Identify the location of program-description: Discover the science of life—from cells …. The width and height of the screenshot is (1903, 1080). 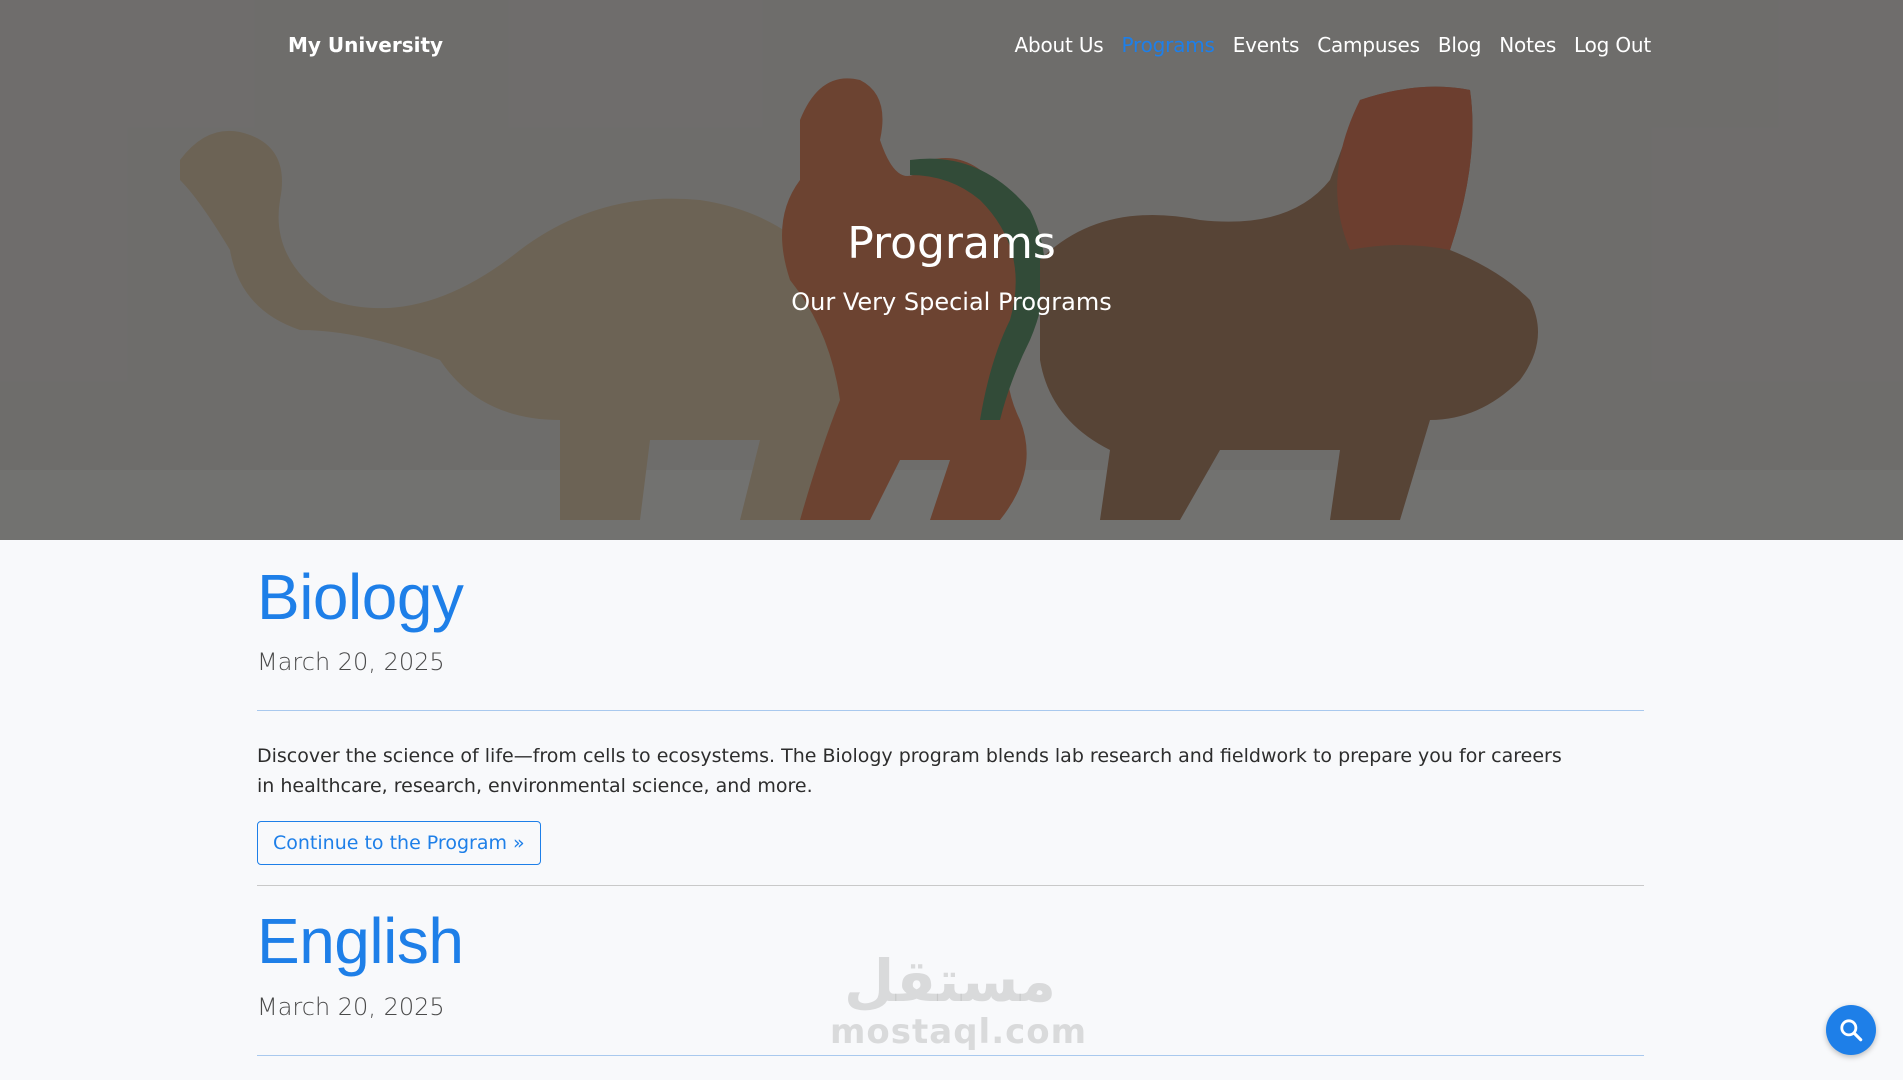
(909, 771).